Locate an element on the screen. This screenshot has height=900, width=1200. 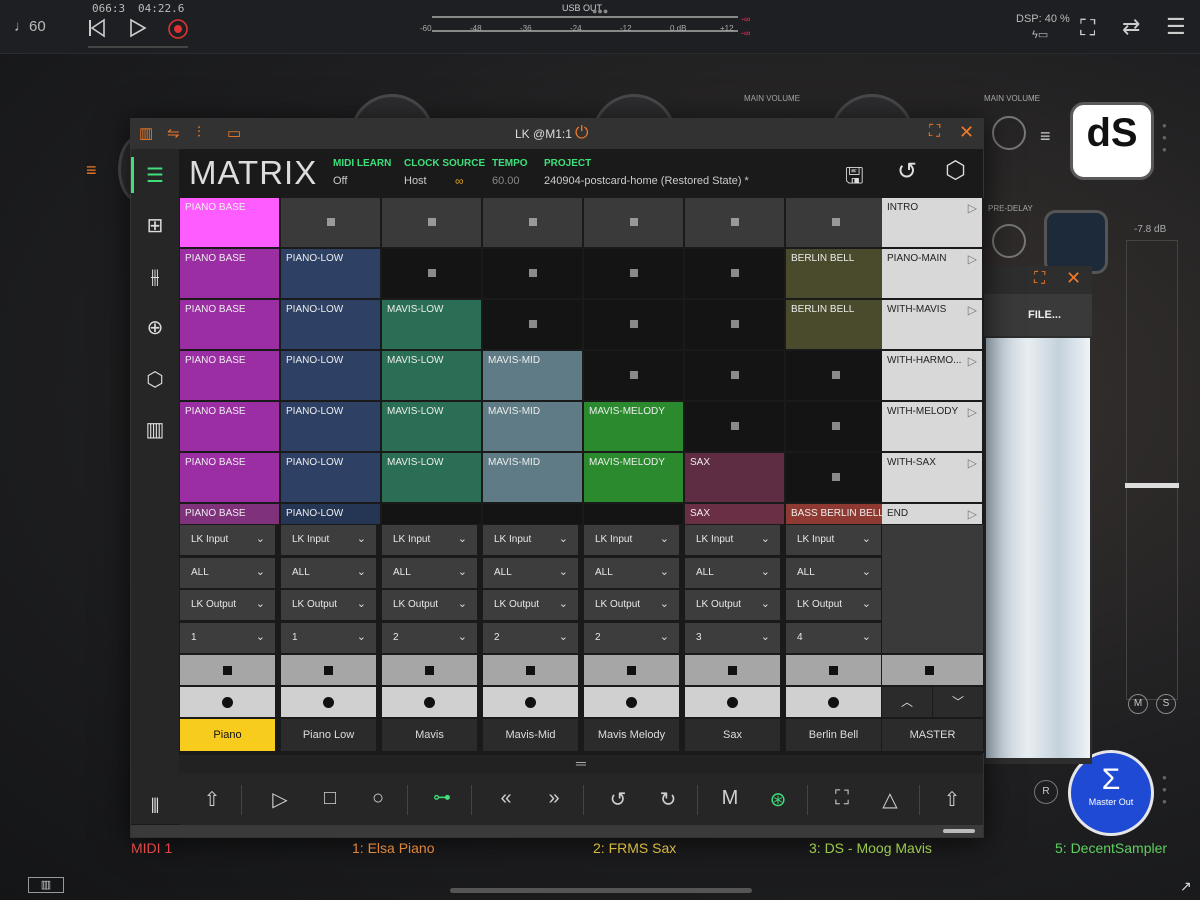
track-name: Sax is located at coordinates (732, 735).